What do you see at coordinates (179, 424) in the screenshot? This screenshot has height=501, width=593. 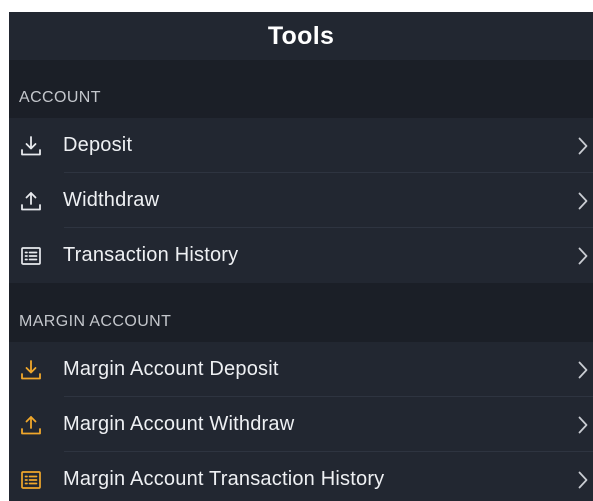 I see `menu-item-label: Margin Account Withdraw` at bounding box center [179, 424].